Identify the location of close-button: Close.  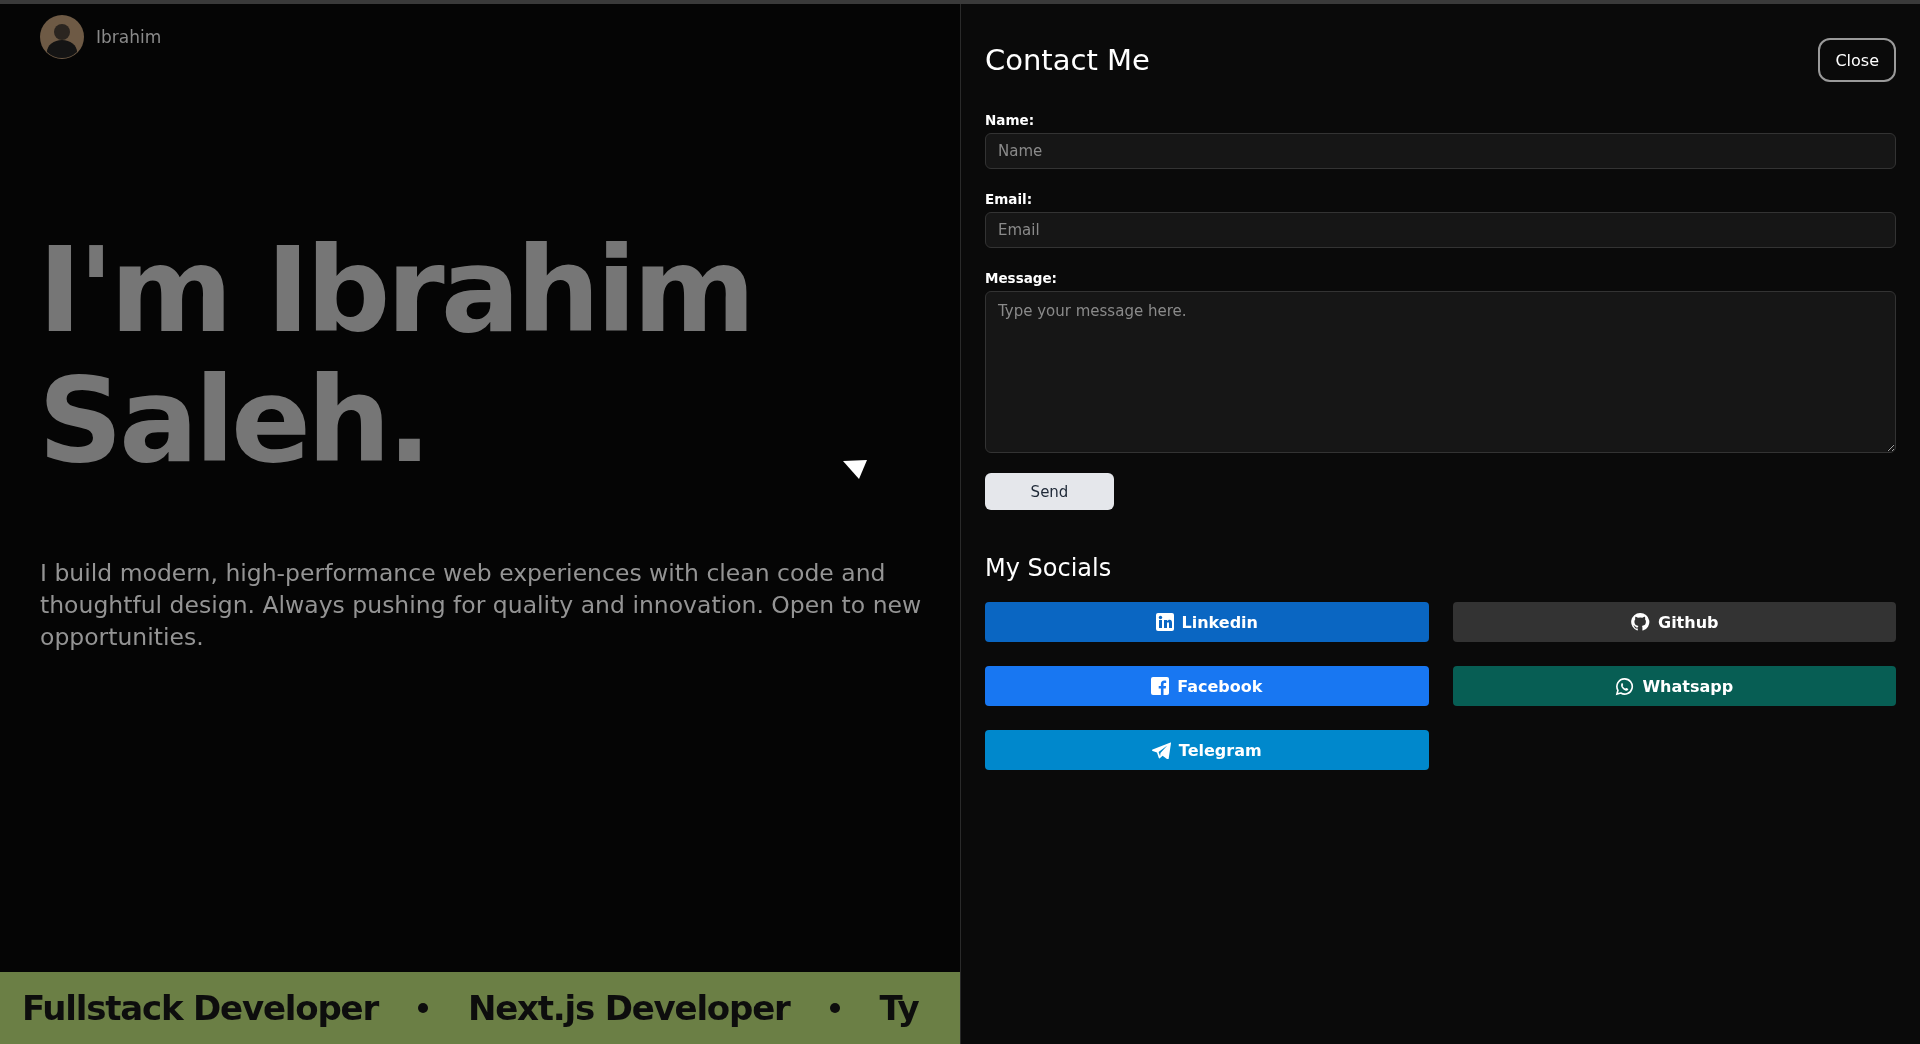
(1857, 60).